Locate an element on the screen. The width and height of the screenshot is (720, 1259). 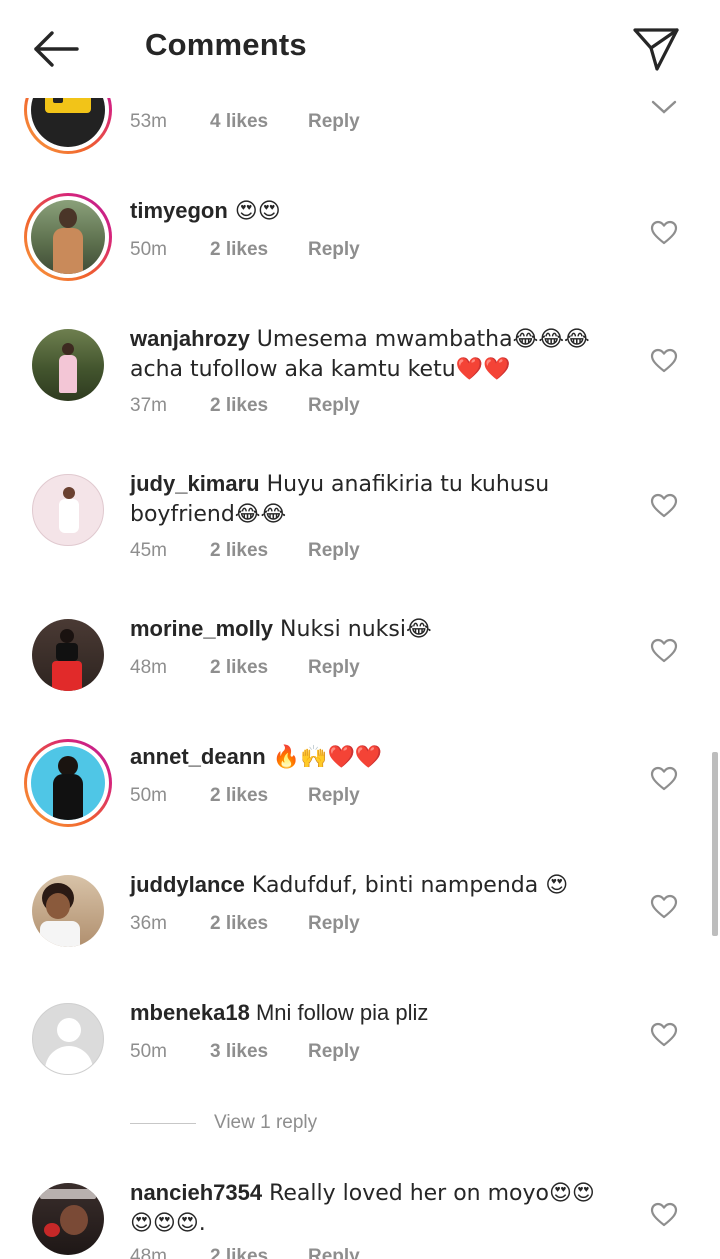
comment-time: 37m is located at coordinates (148, 405).